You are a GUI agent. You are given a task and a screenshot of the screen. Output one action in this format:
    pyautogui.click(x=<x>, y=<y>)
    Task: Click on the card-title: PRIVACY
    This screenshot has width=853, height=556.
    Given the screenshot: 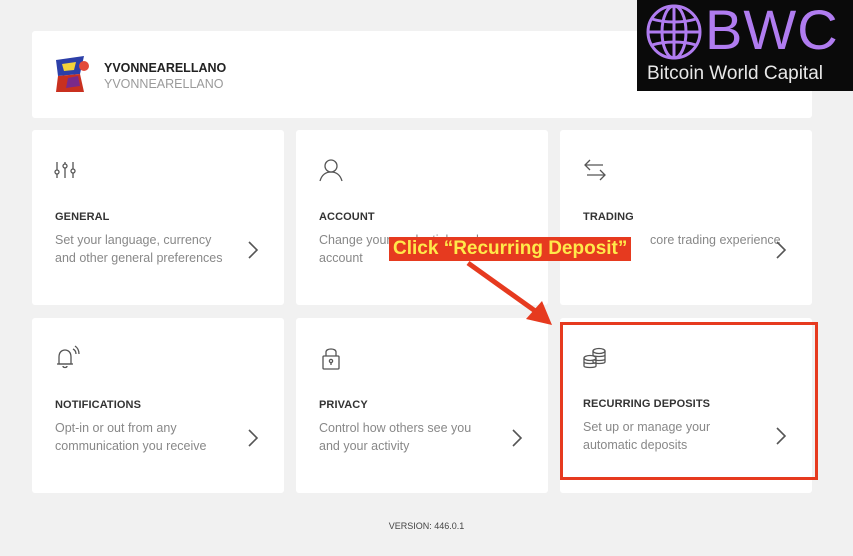 What is the action you would take?
    pyautogui.click(x=343, y=405)
    